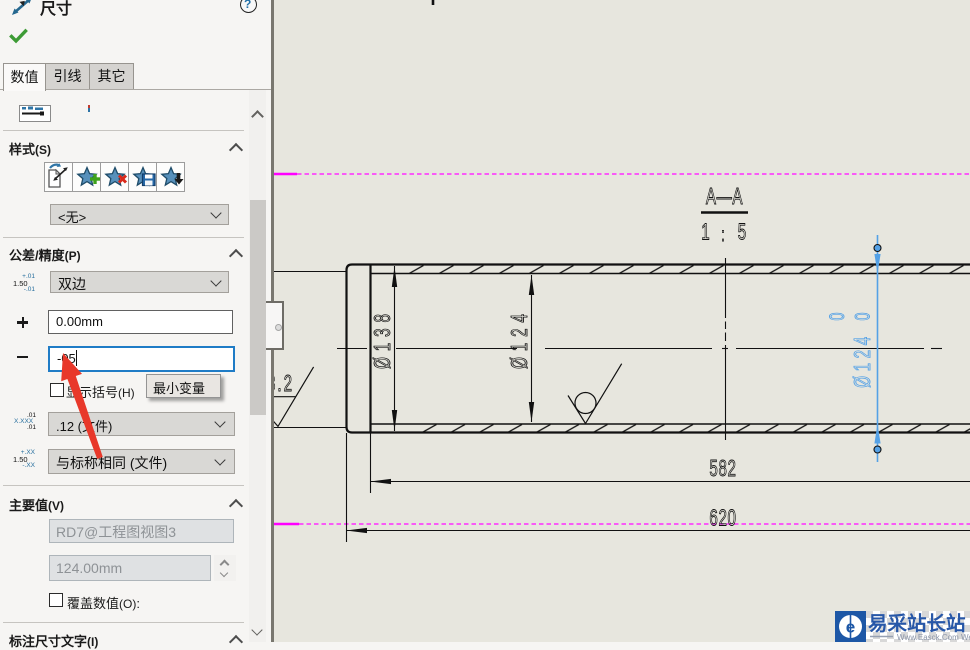 Image resolution: width=970 pixels, height=650 pixels. What do you see at coordinates (284, 384) in the screenshot?
I see `svg-text: 3.2` at bounding box center [284, 384].